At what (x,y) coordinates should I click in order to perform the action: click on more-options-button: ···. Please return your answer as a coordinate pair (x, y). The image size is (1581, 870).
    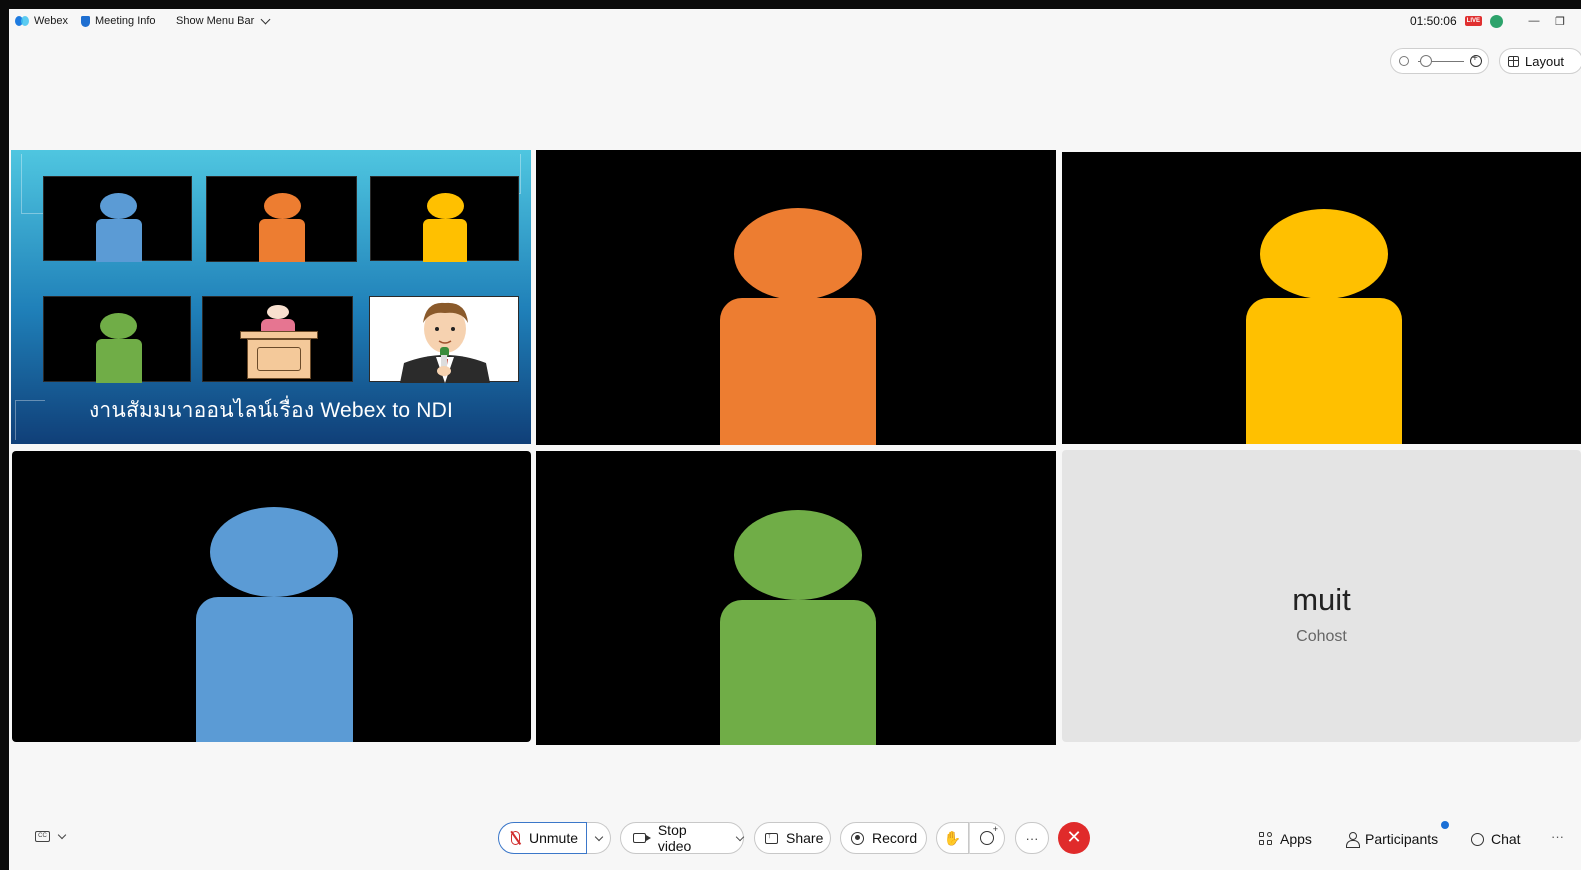
    Looking at the image, I should click on (1032, 838).